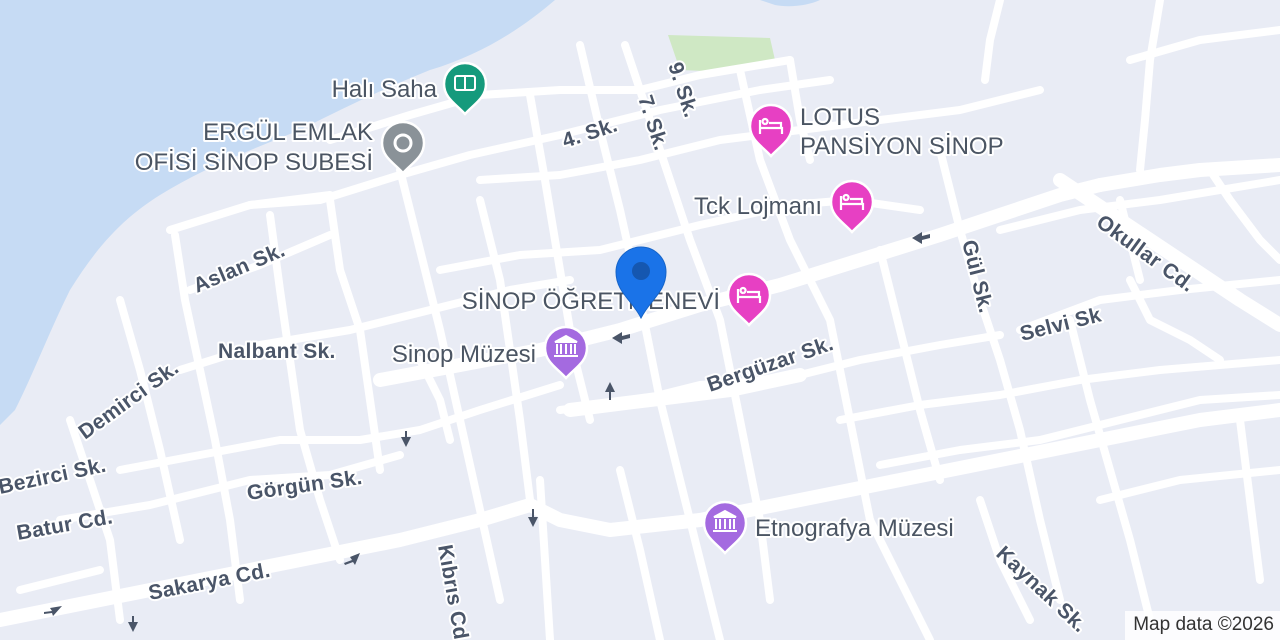 The image size is (1280, 640). I want to click on poi-label-ergul-line1: ERGÜL EMLAK, so click(288, 132).